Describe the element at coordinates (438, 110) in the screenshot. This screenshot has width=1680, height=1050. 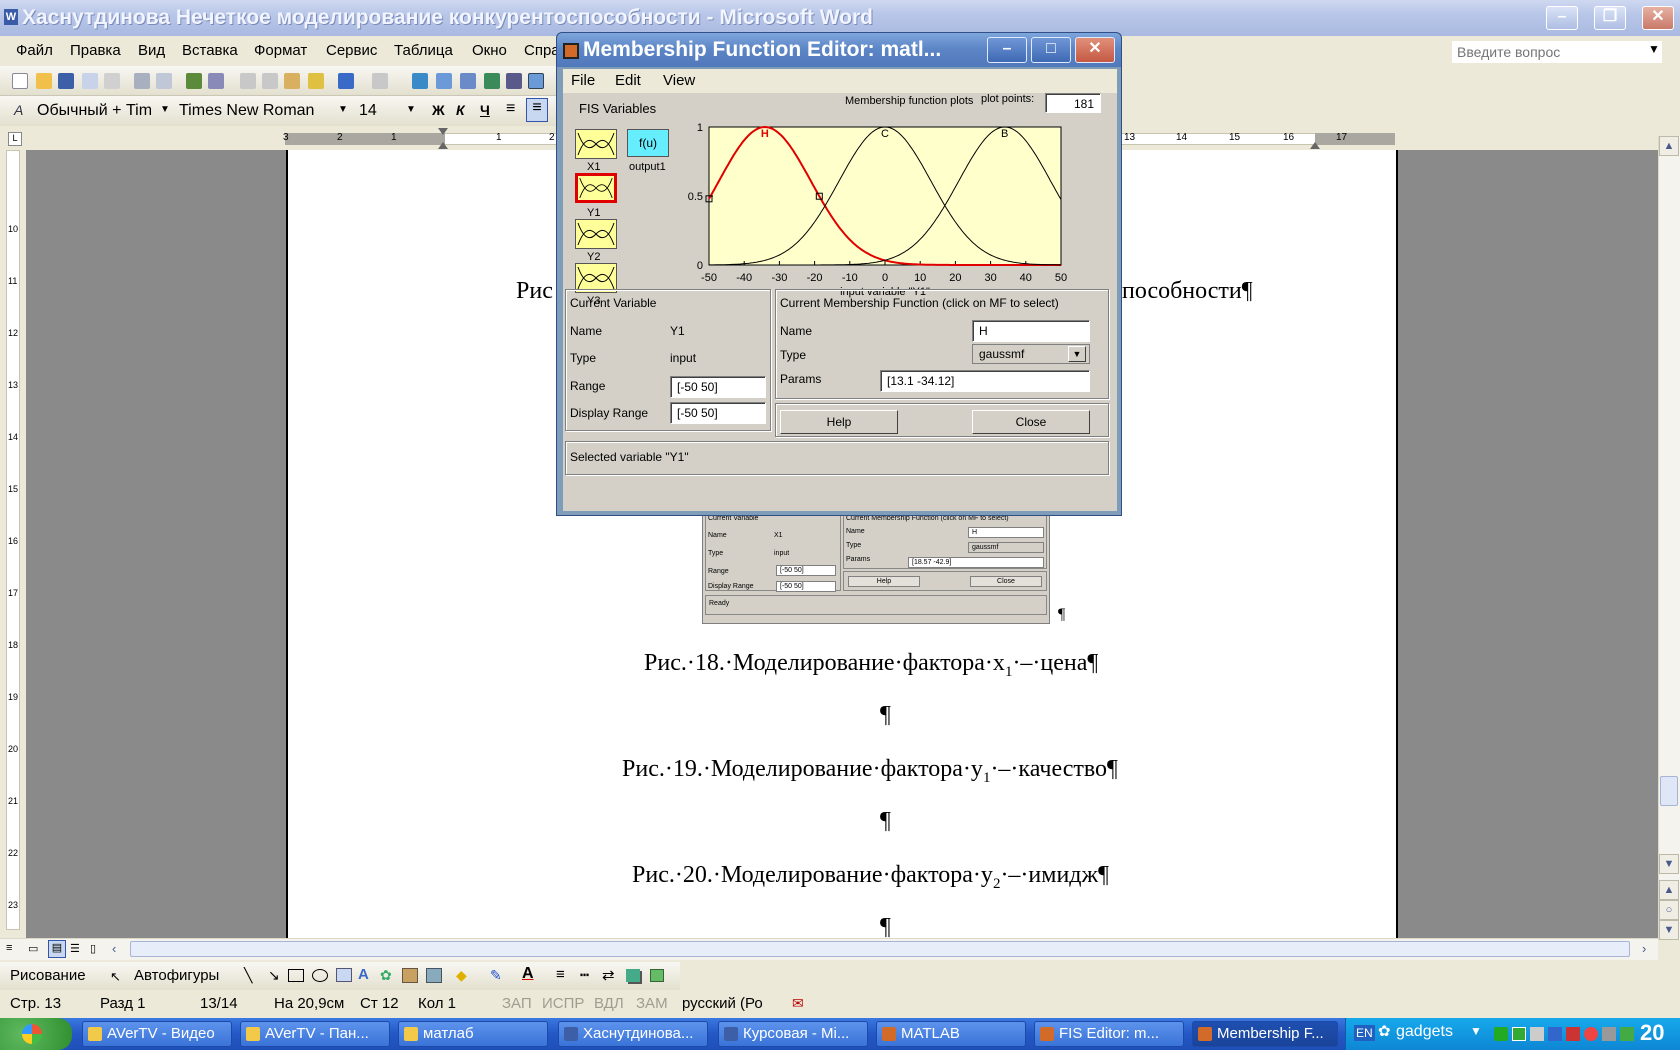
I see `bold-button: Ж` at that location.